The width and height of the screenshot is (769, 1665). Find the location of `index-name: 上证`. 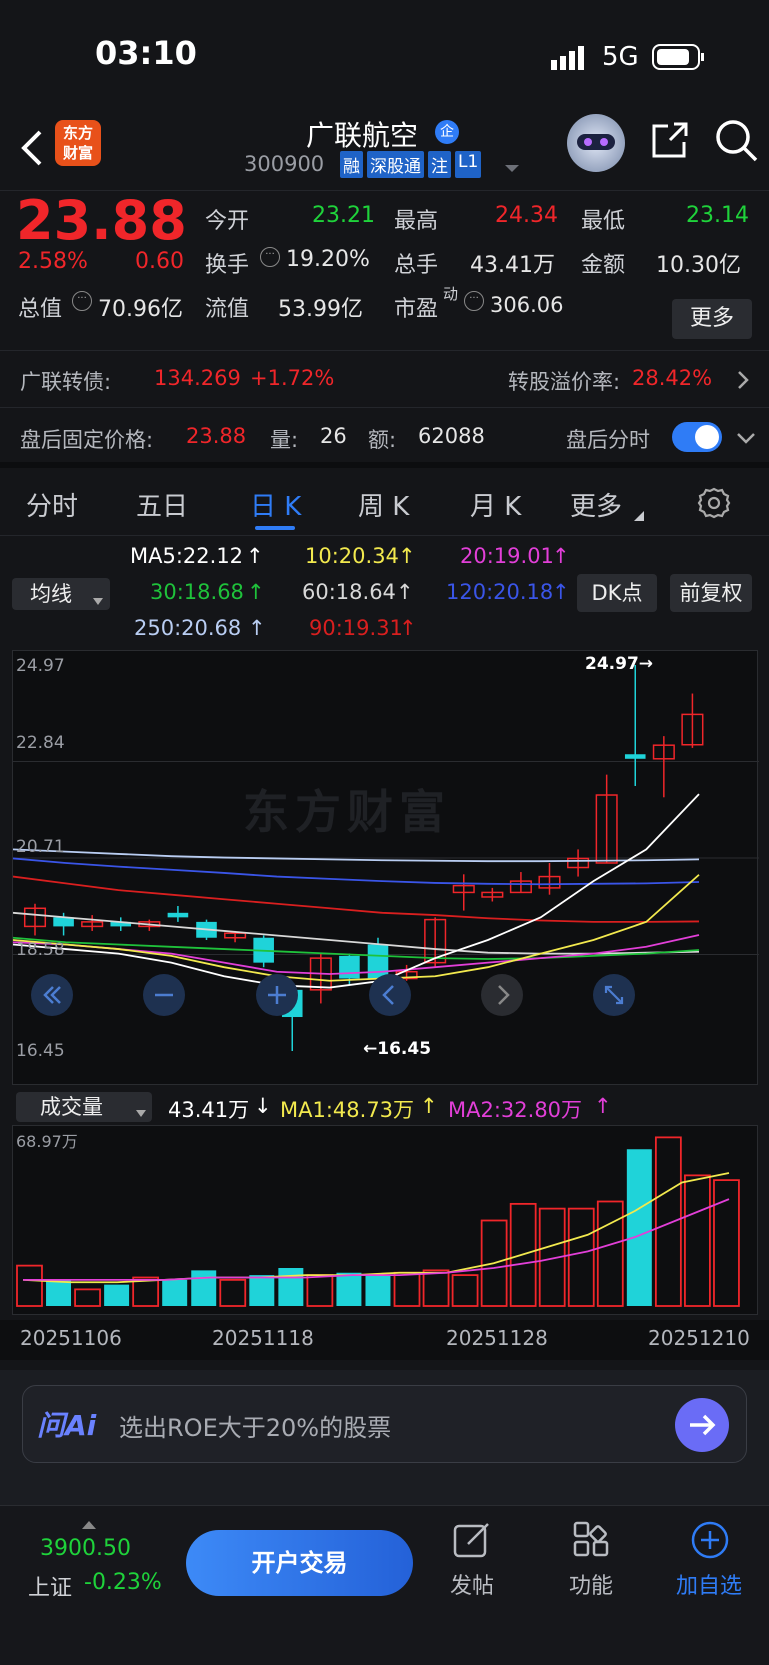

index-name: 上证 is located at coordinates (50, 1588).